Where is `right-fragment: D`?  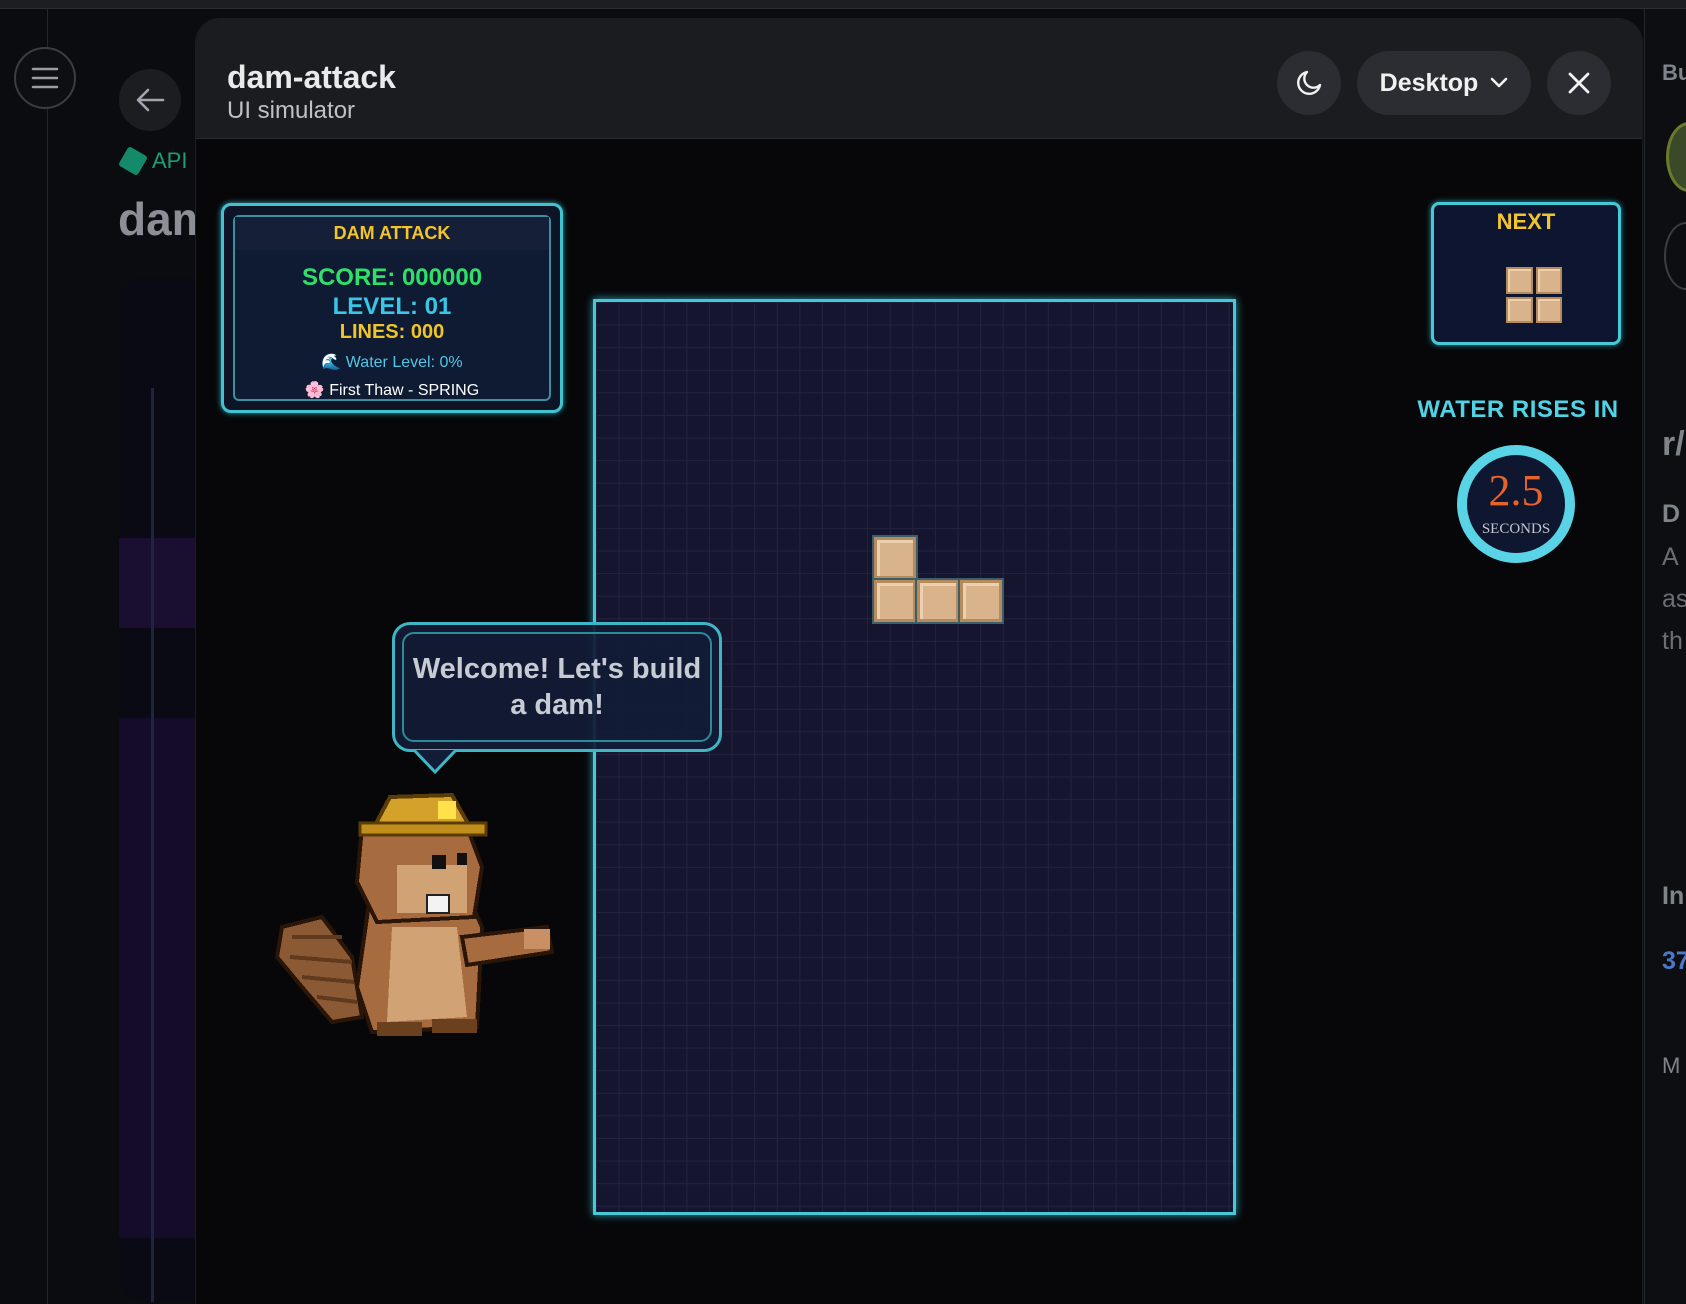
right-fragment: D is located at coordinates (1671, 514).